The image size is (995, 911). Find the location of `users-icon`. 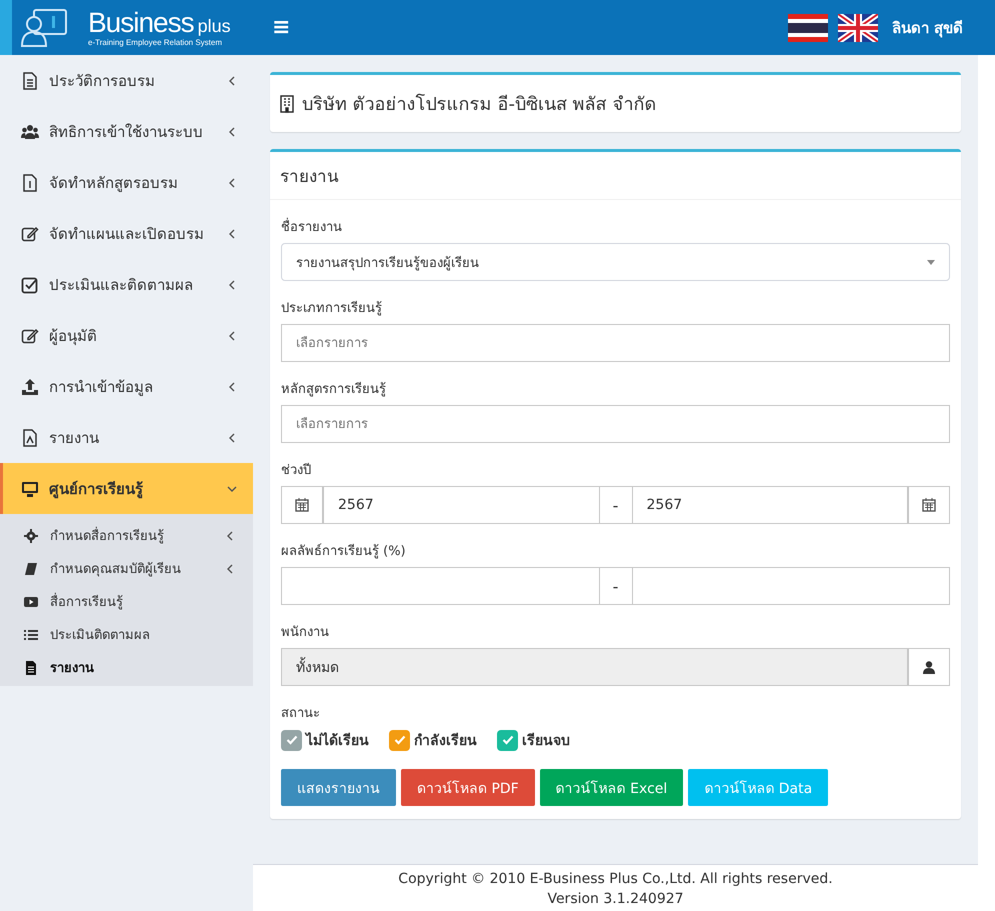

users-icon is located at coordinates (30, 131).